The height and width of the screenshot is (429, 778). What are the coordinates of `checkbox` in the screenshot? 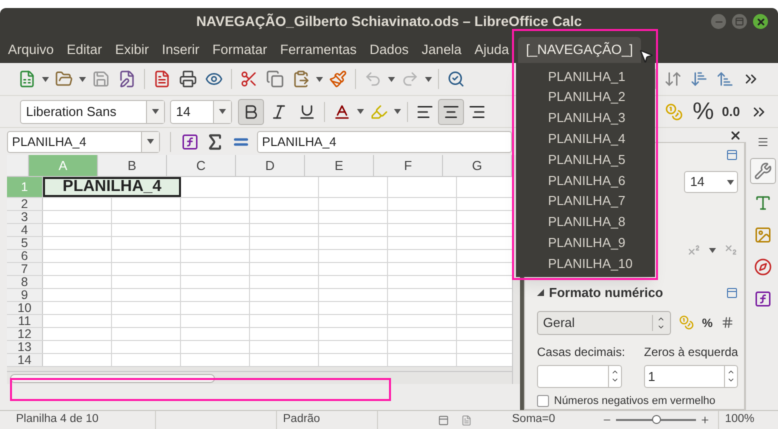 It's located at (543, 400).